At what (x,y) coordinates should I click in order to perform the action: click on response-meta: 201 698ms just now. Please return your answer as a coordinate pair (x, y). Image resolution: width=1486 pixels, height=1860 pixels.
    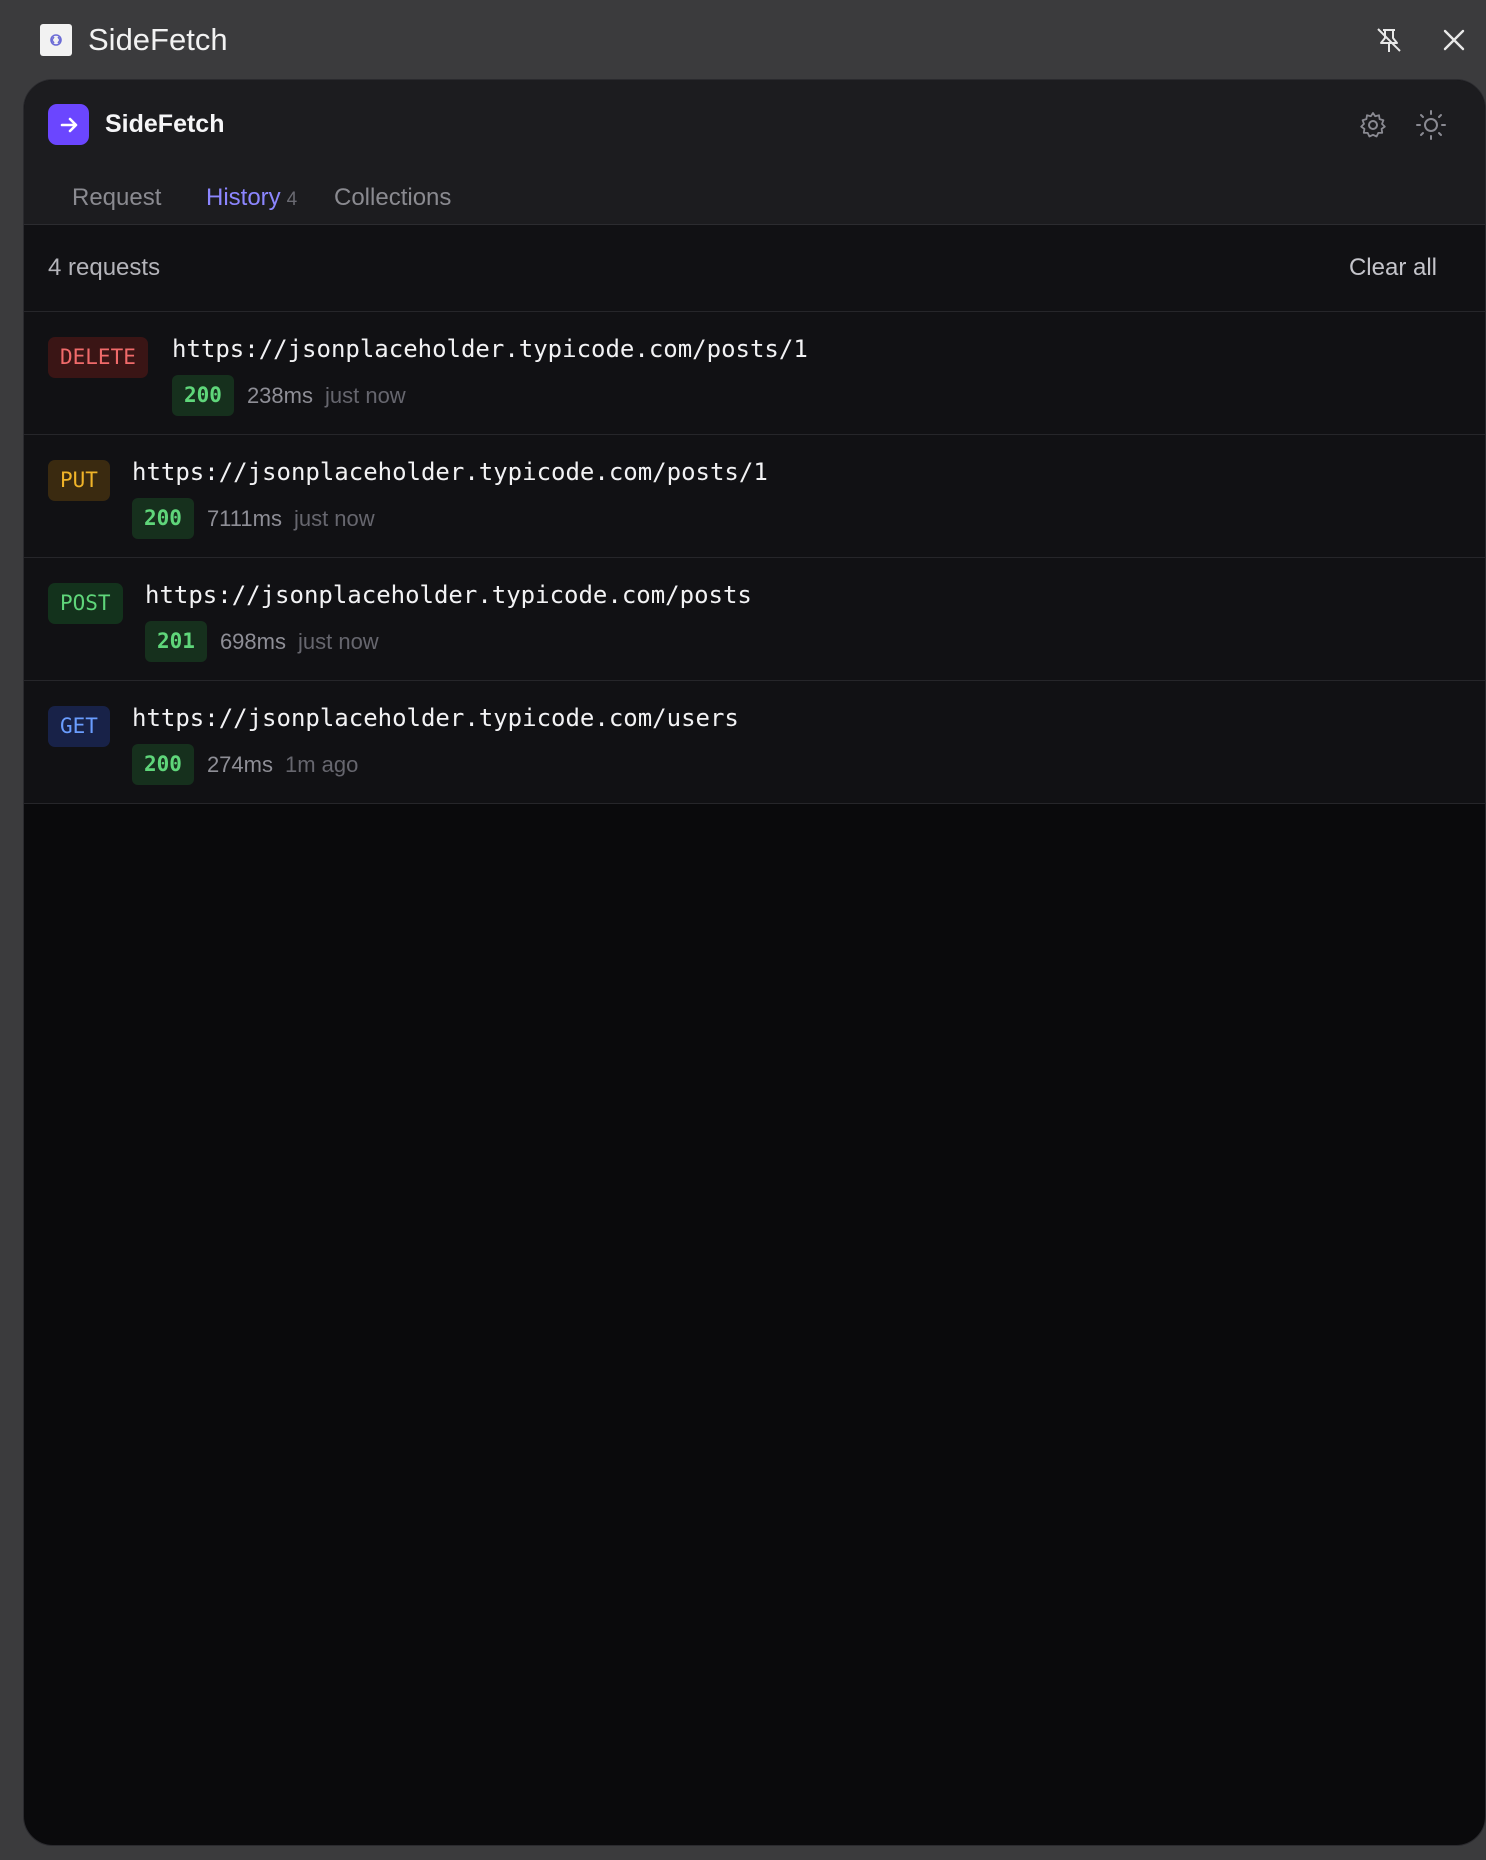
    Looking at the image, I should click on (262, 641).